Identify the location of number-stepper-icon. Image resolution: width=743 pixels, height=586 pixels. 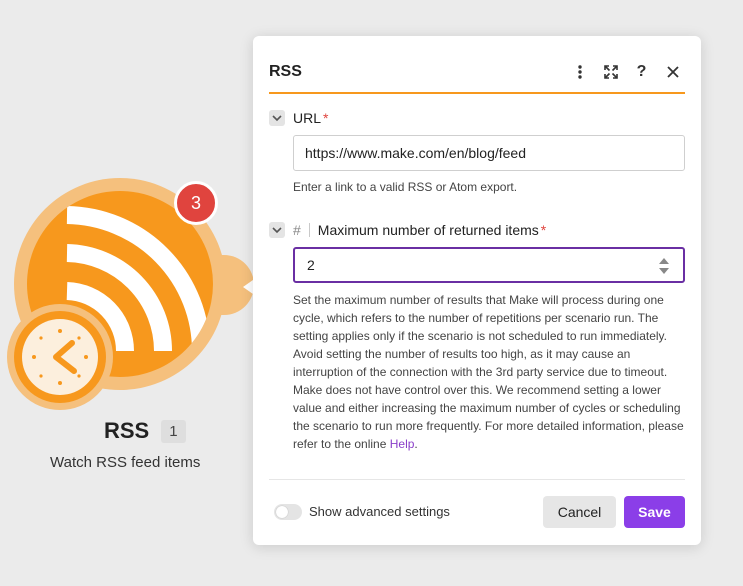
(664, 266).